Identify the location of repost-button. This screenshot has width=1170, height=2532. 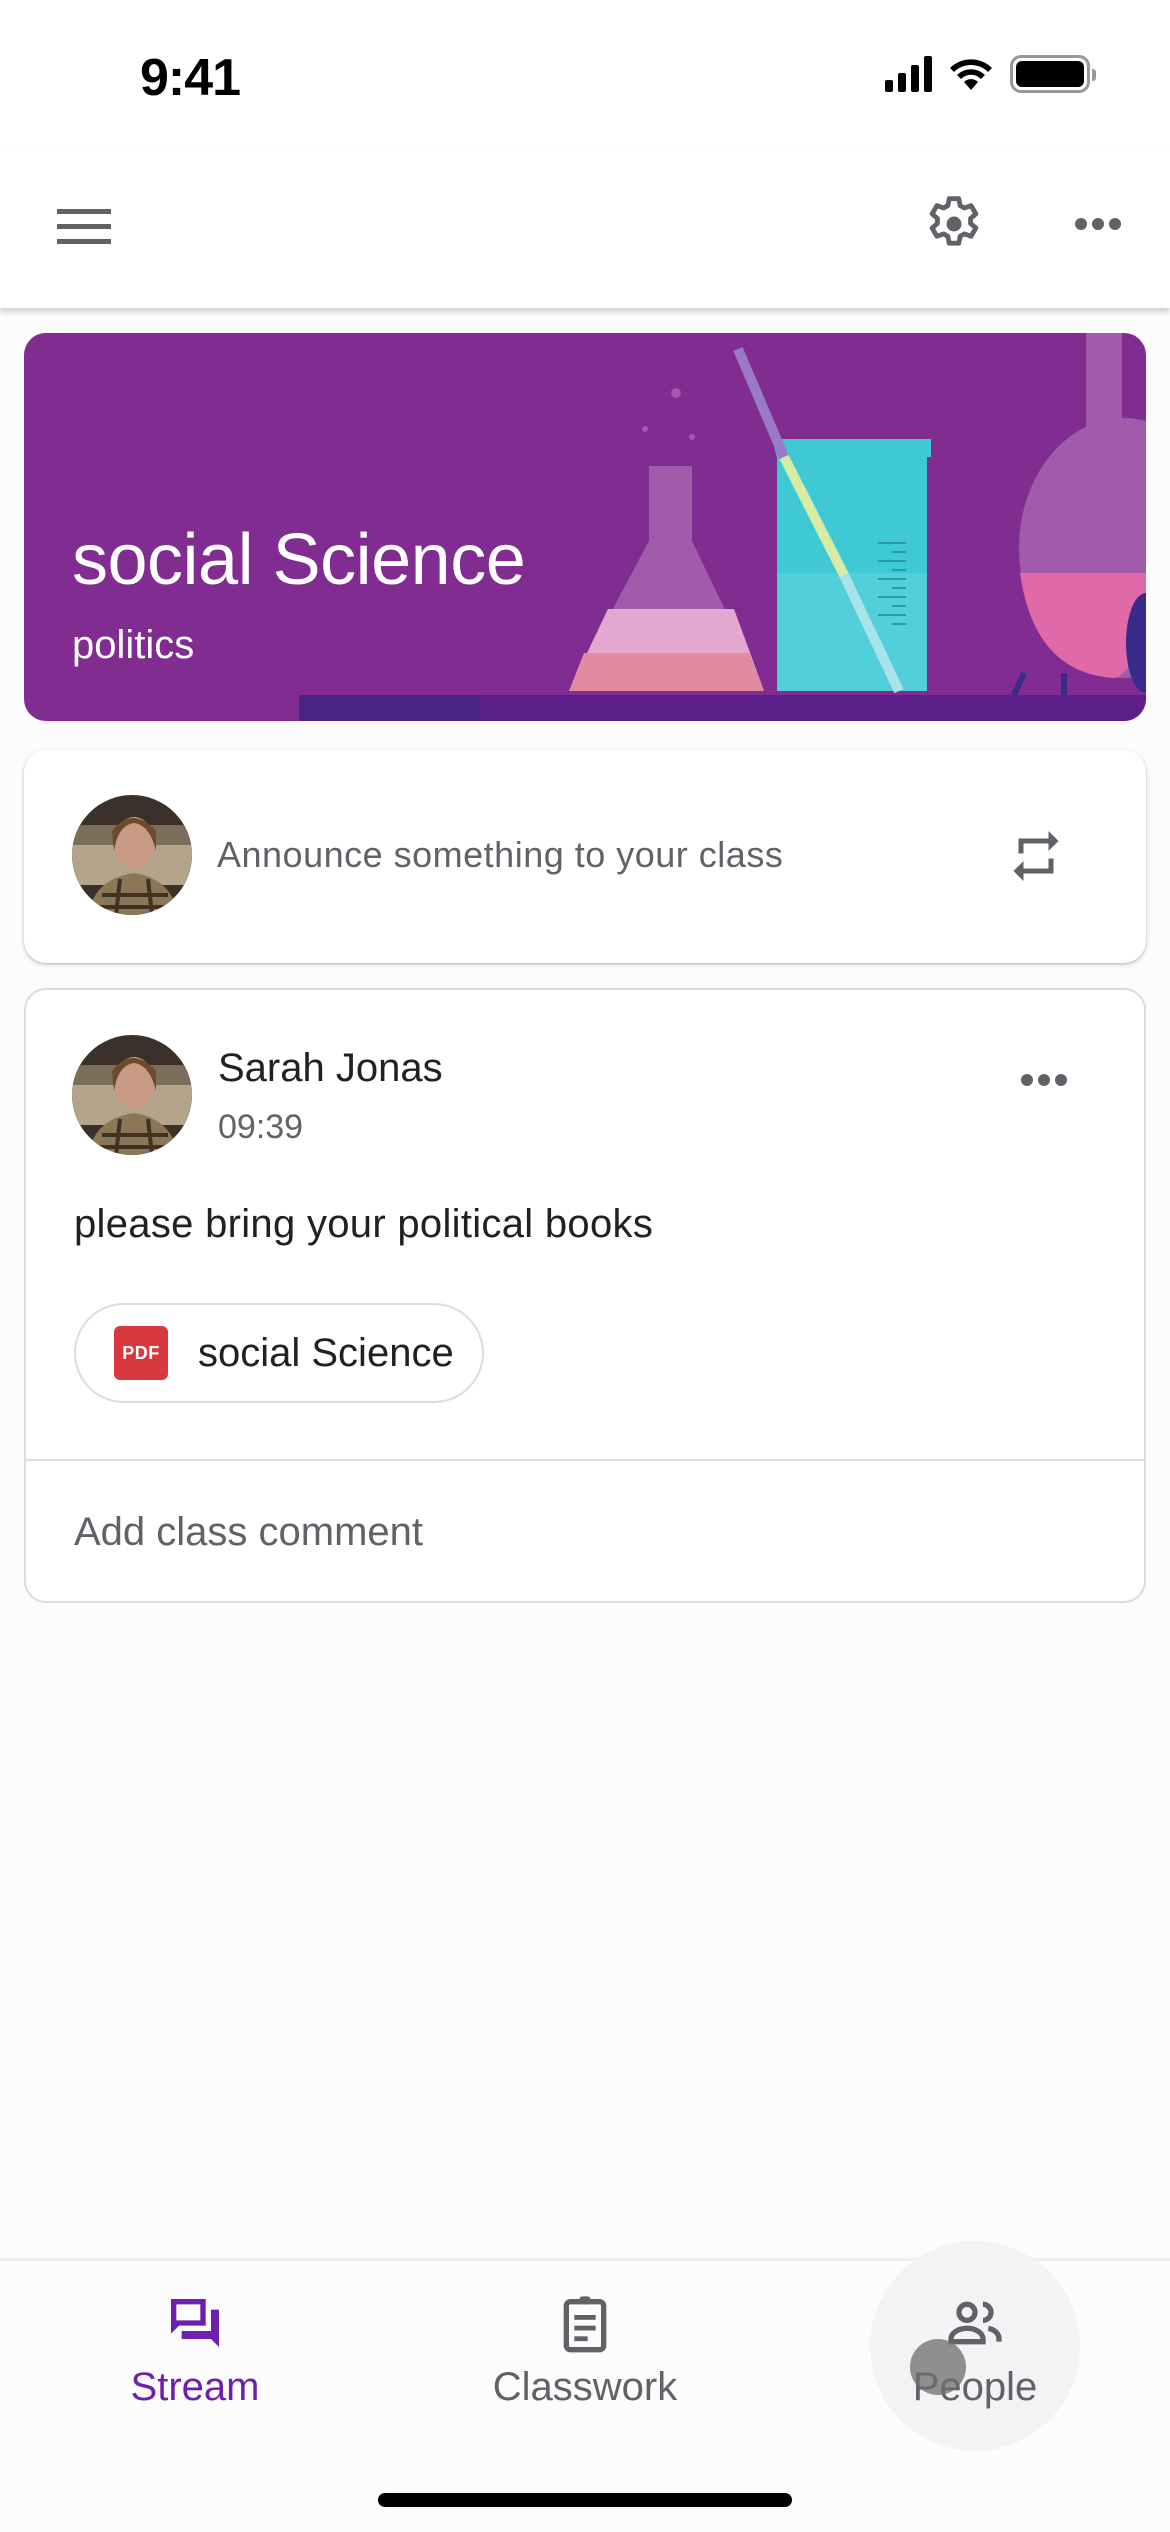
(1036, 856).